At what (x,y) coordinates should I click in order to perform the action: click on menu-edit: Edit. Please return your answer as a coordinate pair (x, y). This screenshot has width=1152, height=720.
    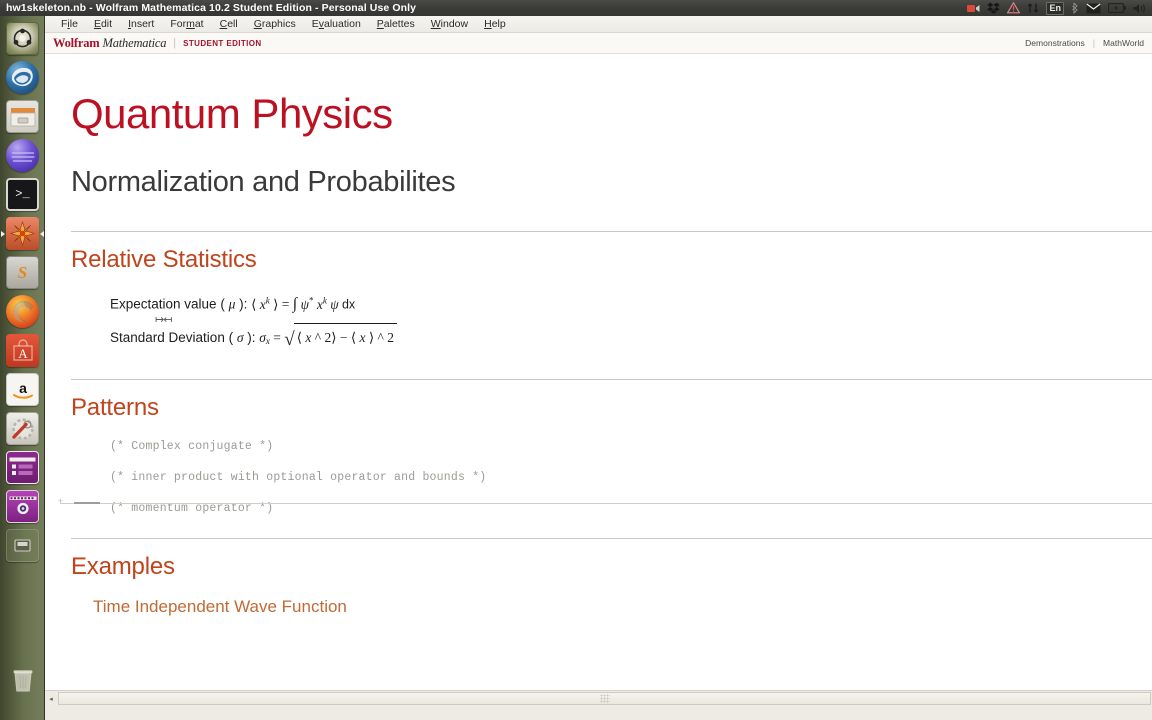
    Looking at the image, I should click on (103, 24).